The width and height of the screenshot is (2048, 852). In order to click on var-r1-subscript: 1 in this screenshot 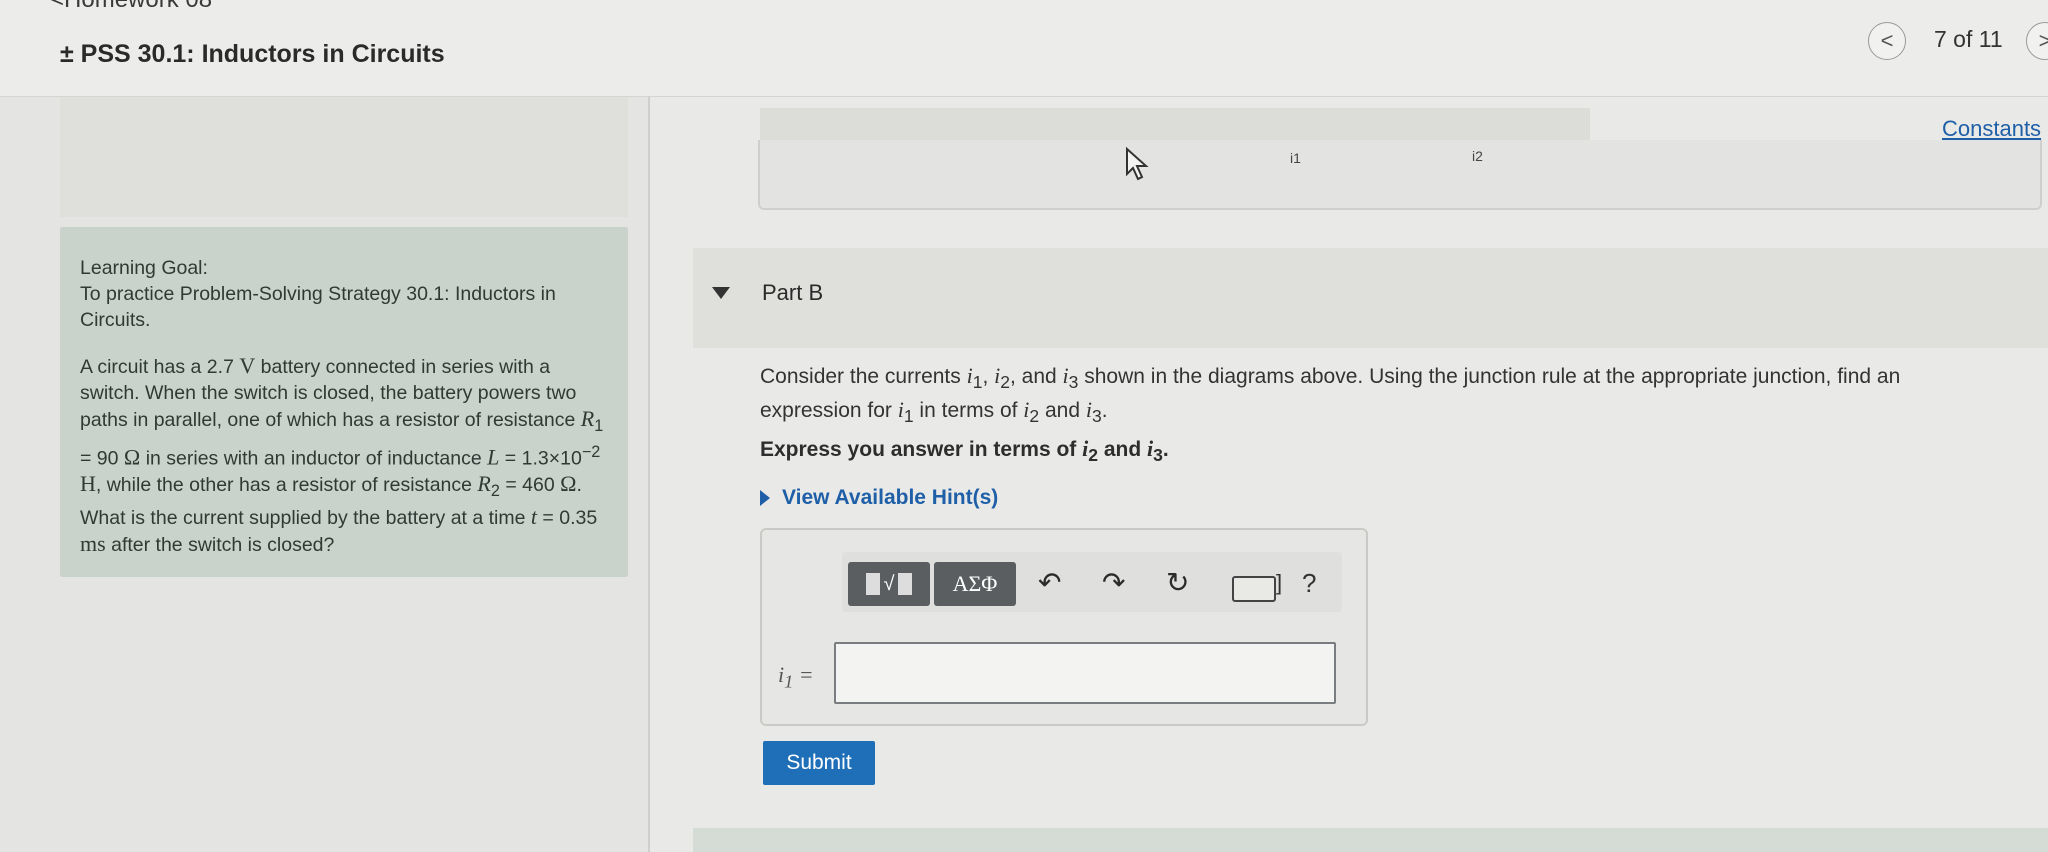, I will do `click(599, 425)`.